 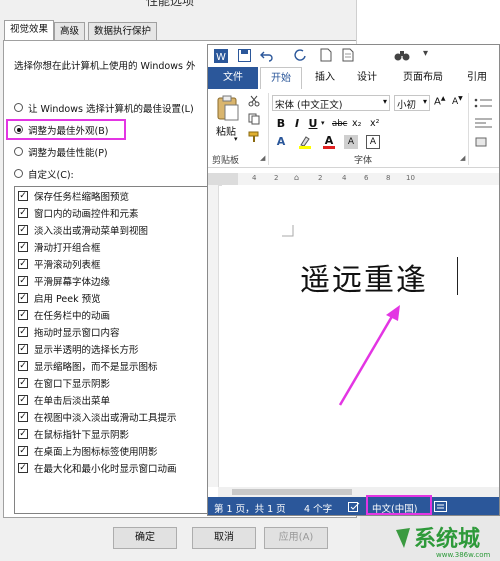 I want to click on ok-button: 确定, so click(x=145, y=538).